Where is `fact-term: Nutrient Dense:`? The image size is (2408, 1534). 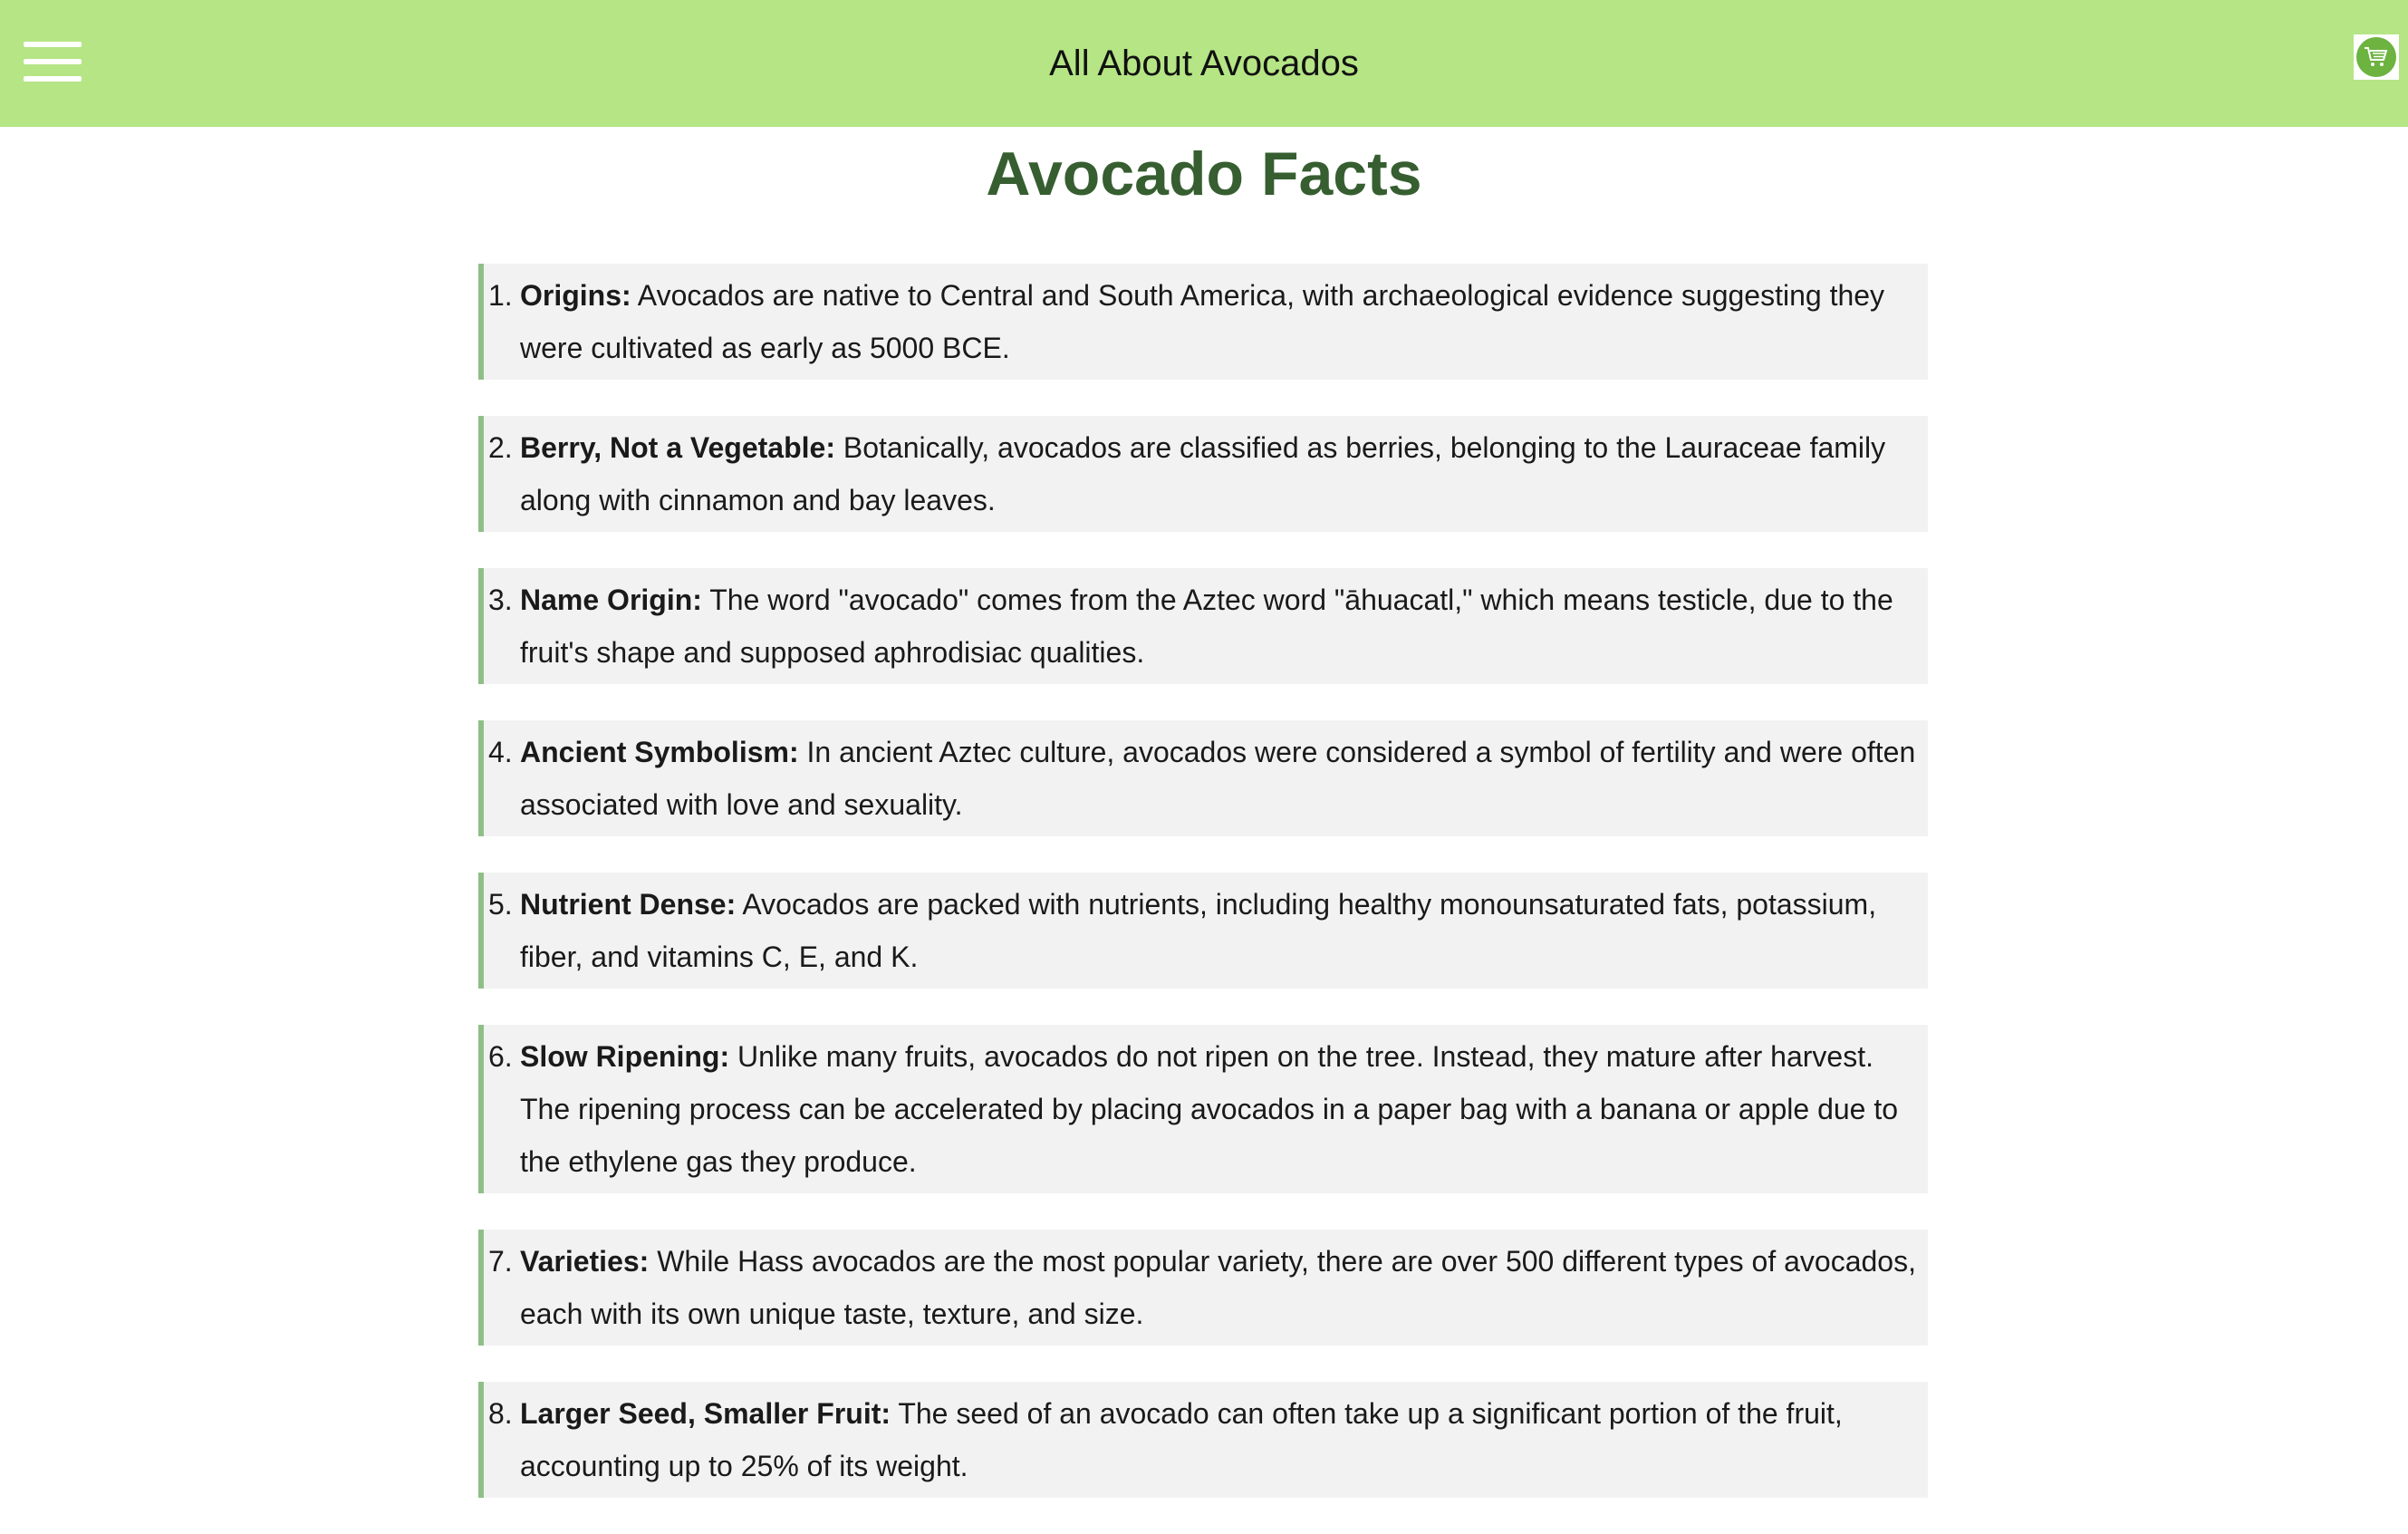 fact-term: Nutrient Dense: is located at coordinates (628, 904).